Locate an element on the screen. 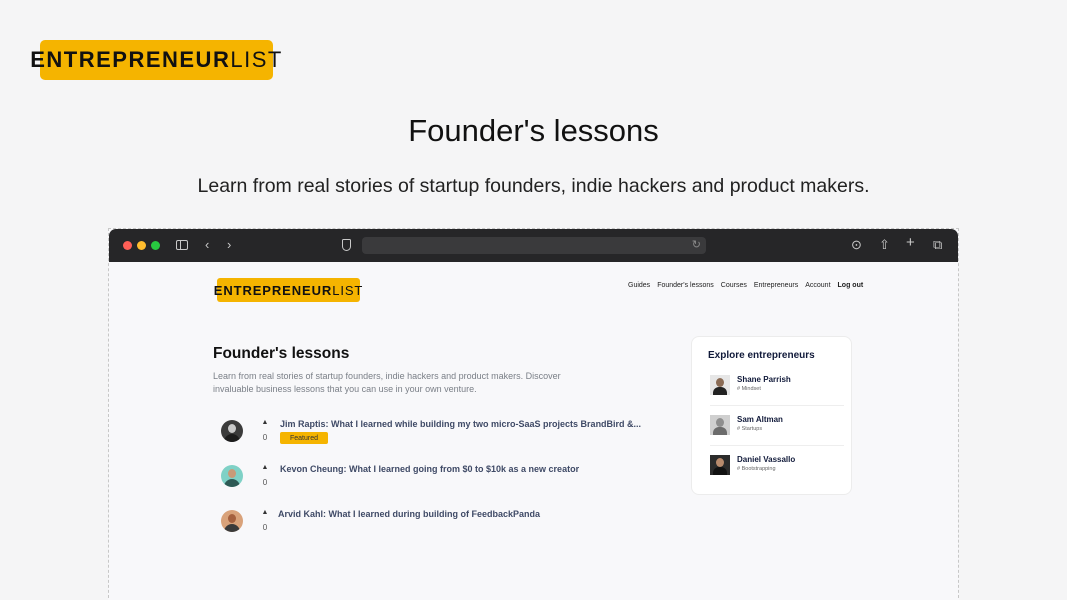 The height and width of the screenshot is (600, 1067). nav-founders-lessons: Founder's lessons is located at coordinates (685, 285).